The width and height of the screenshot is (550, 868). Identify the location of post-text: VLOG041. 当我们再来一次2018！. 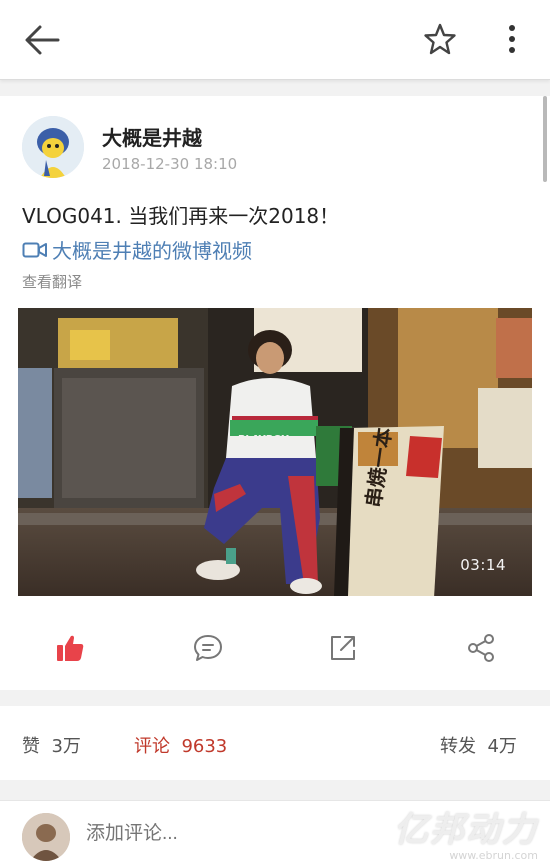
(181, 216).